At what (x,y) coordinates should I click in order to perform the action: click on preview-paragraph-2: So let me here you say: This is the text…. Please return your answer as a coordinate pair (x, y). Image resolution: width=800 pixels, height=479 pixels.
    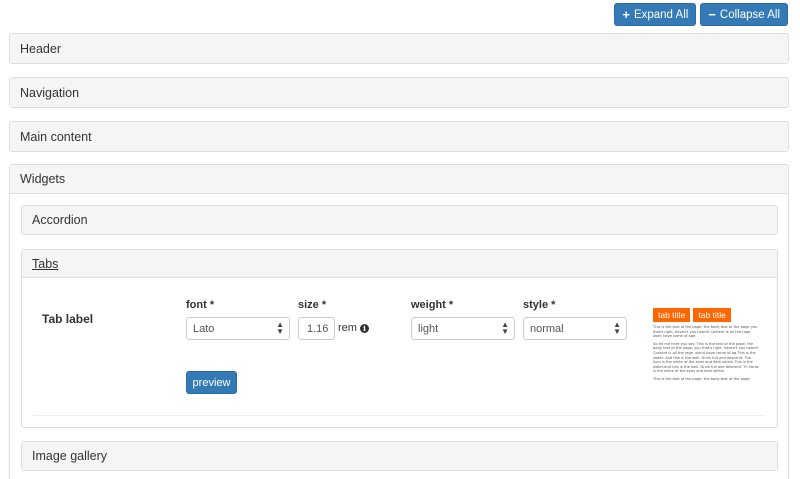
    Looking at the image, I should click on (706, 357).